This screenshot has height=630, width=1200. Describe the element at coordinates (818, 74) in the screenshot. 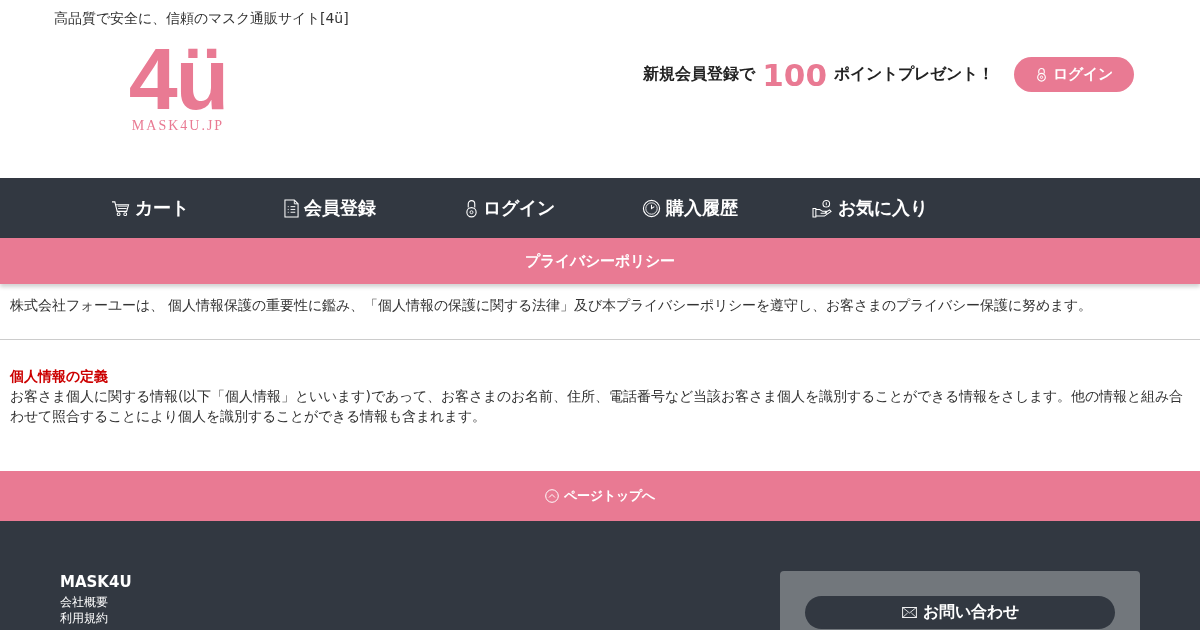

I see `promo-text: 新規会員登録で 100 ポイントプレゼント！` at that location.